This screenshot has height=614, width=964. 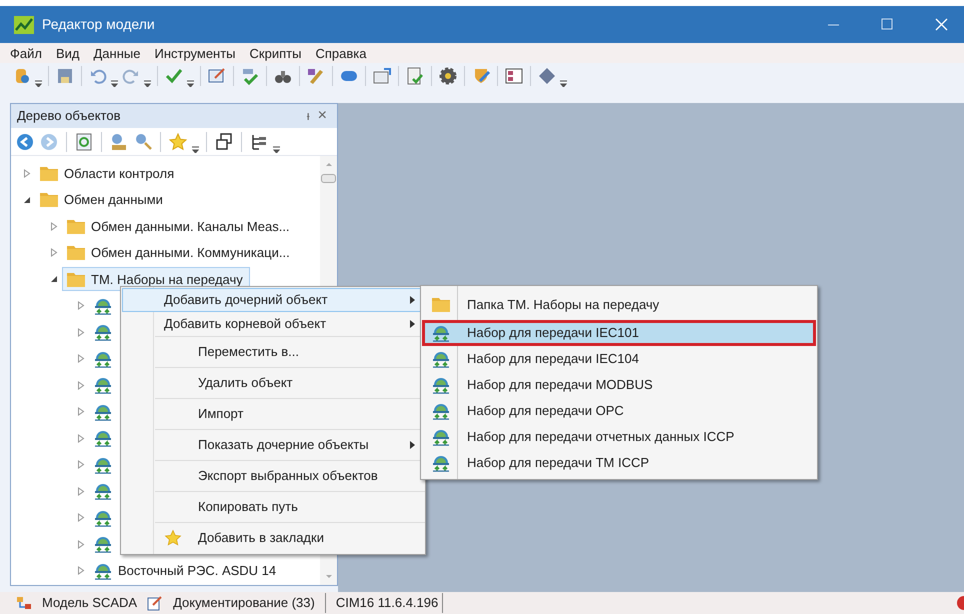 What do you see at coordinates (290, 414) in the screenshot?
I see `menu-item: Импорт` at bounding box center [290, 414].